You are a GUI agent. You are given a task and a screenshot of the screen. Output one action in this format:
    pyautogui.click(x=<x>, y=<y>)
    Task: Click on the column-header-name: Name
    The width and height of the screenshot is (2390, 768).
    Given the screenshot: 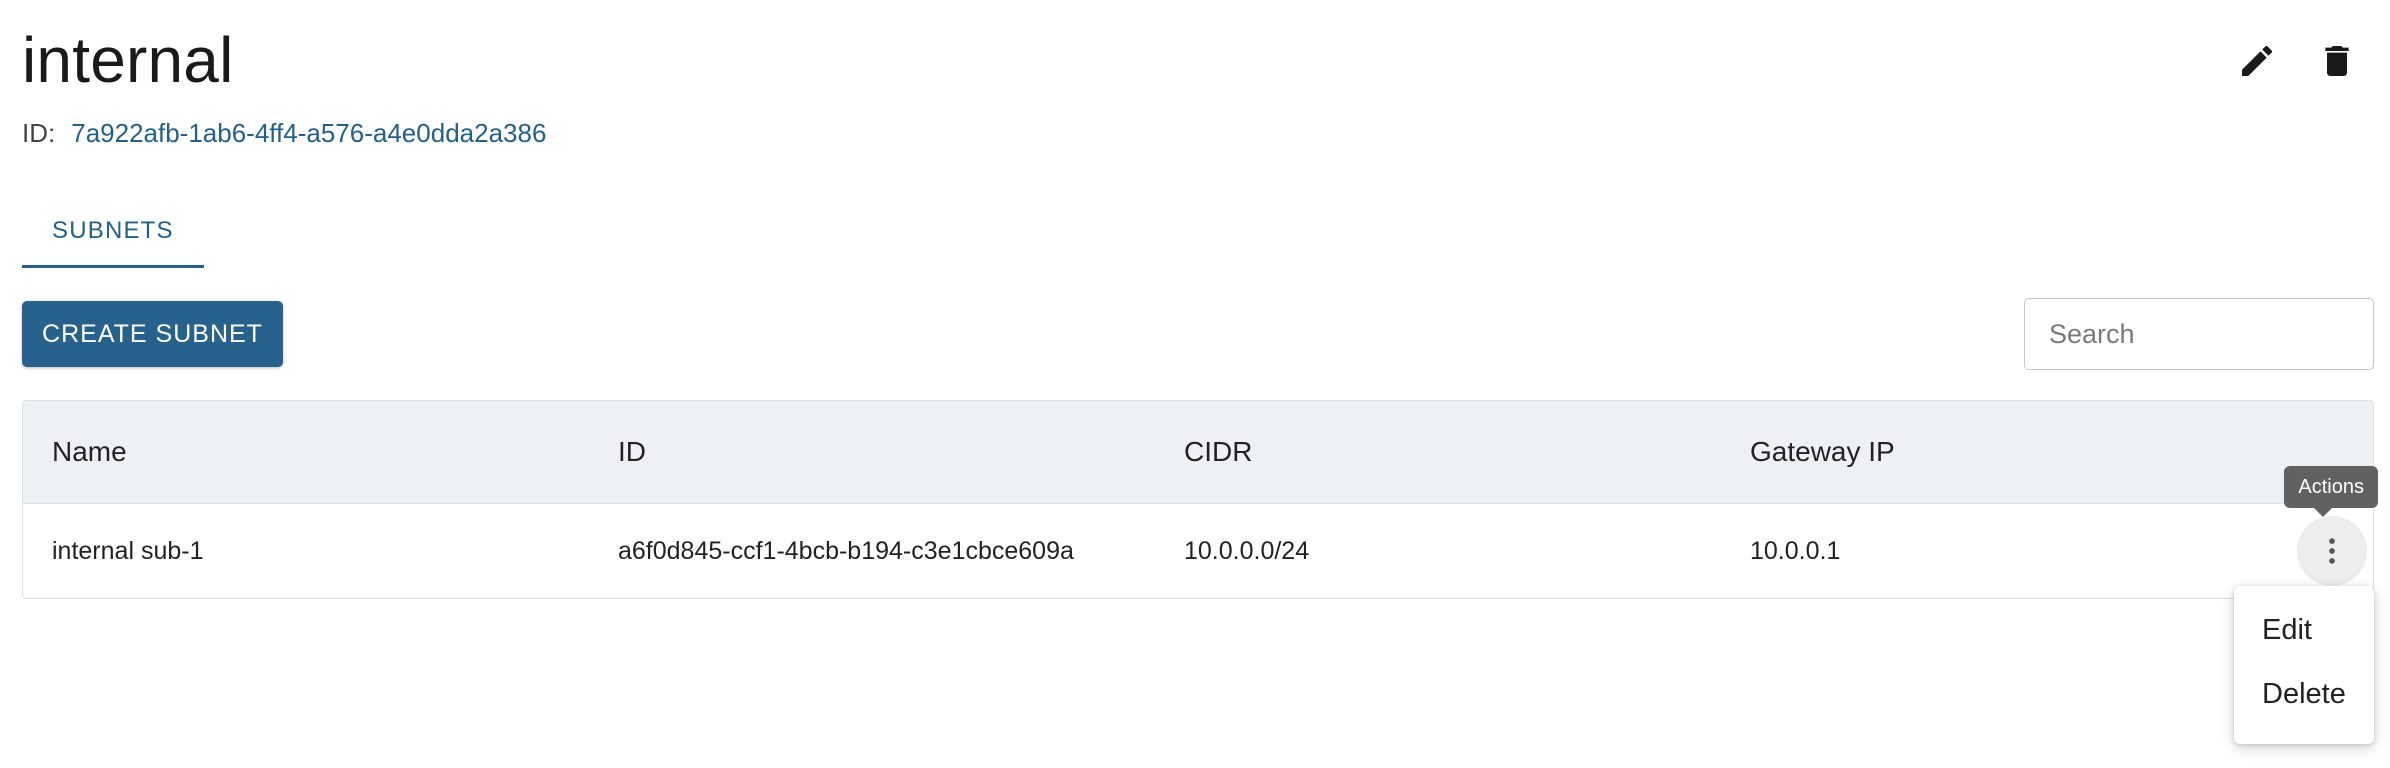 What is the action you would take?
    pyautogui.click(x=89, y=451)
    